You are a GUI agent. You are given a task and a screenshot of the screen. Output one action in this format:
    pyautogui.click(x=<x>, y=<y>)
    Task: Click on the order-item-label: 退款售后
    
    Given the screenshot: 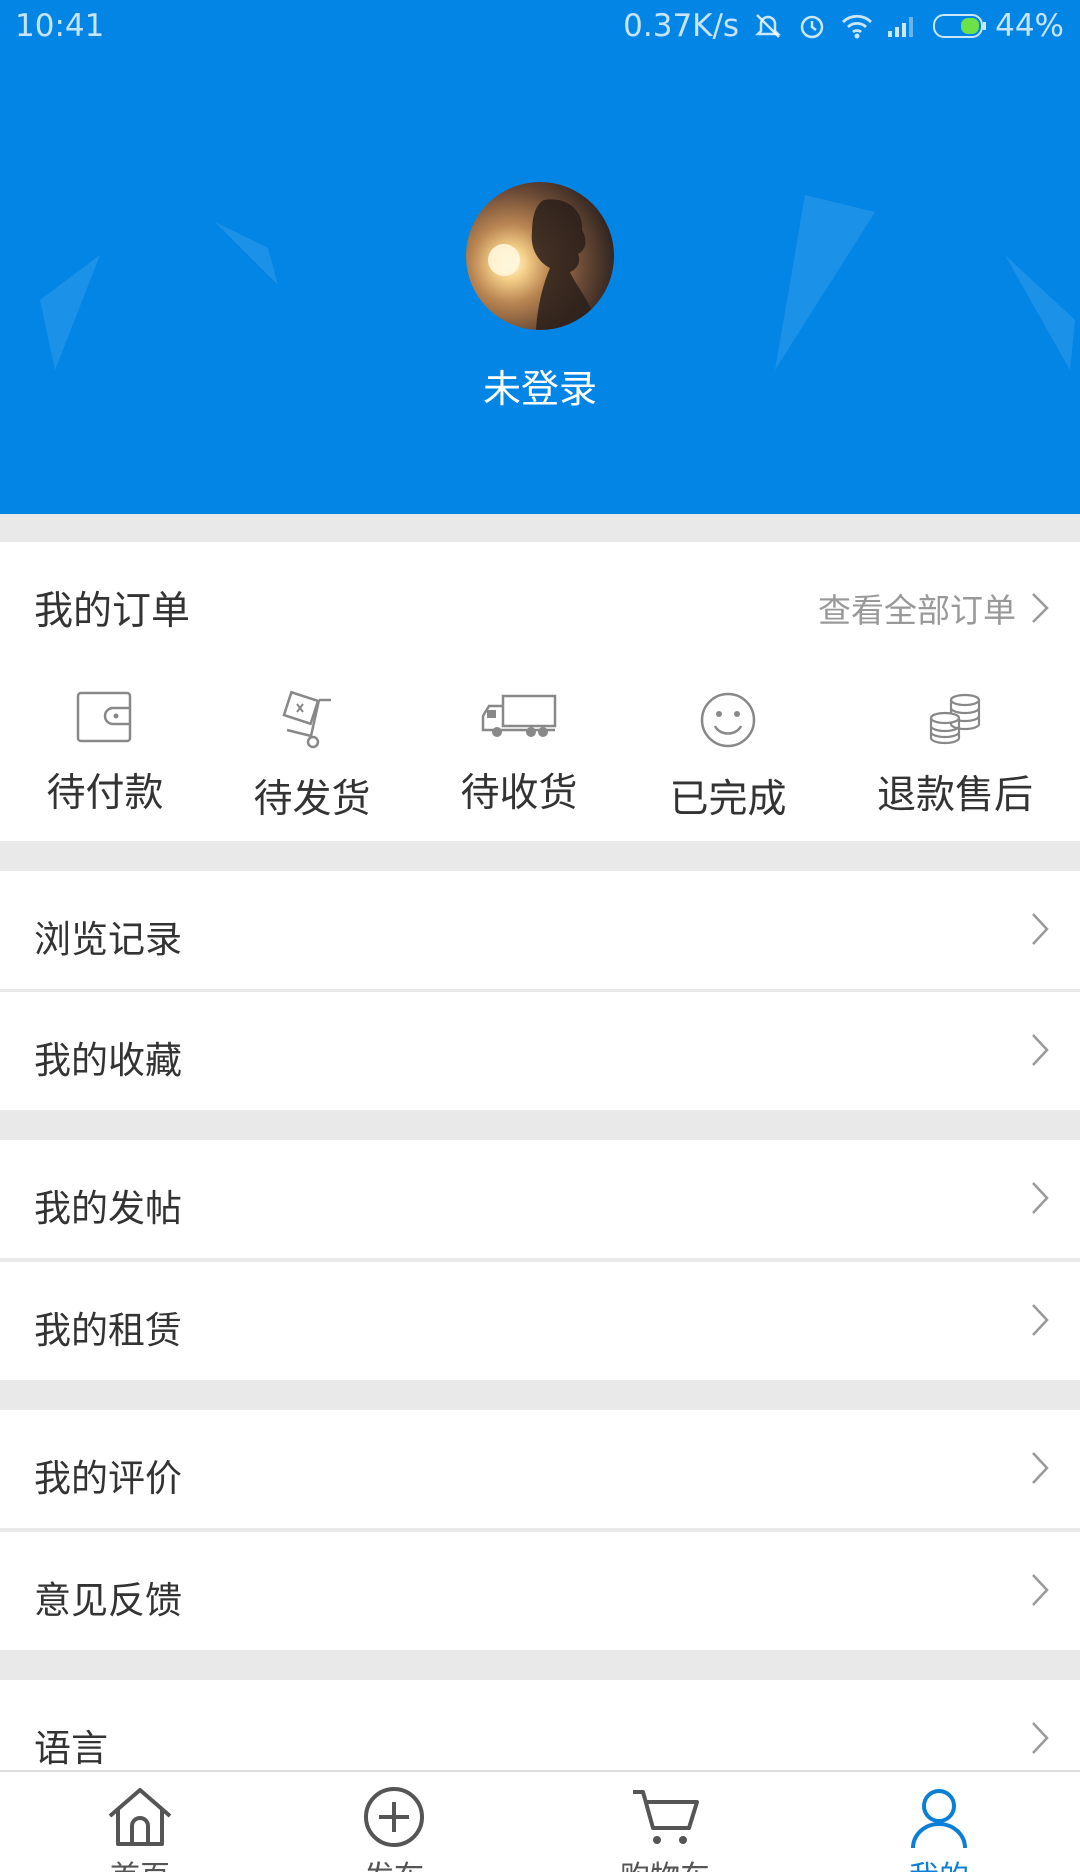 What is the action you would take?
    pyautogui.click(x=954, y=795)
    